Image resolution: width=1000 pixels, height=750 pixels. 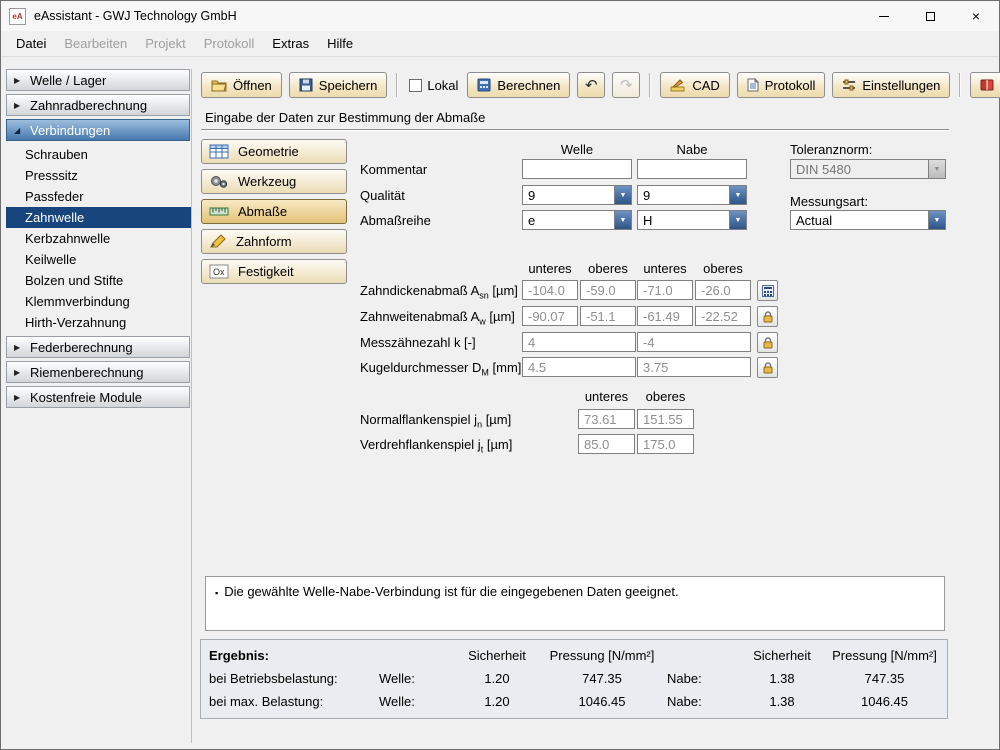 I want to click on sidebar-section-kostenfreie-module: ▶ Kostenfreie Module, so click(x=98, y=397).